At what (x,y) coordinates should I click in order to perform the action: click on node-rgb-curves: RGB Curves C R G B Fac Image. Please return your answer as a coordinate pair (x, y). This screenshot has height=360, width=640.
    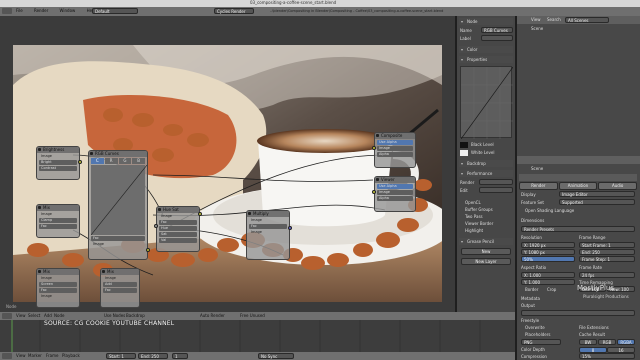
    Looking at the image, I should click on (118, 205).